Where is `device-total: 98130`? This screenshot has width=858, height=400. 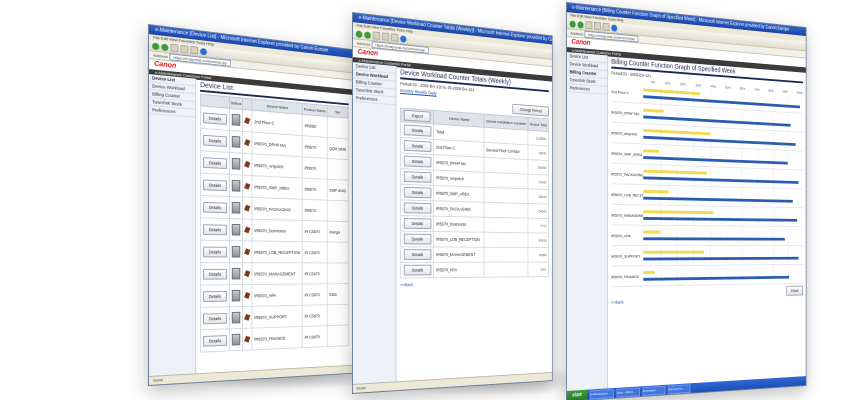
device-total: 98130 is located at coordinates (538, 196).